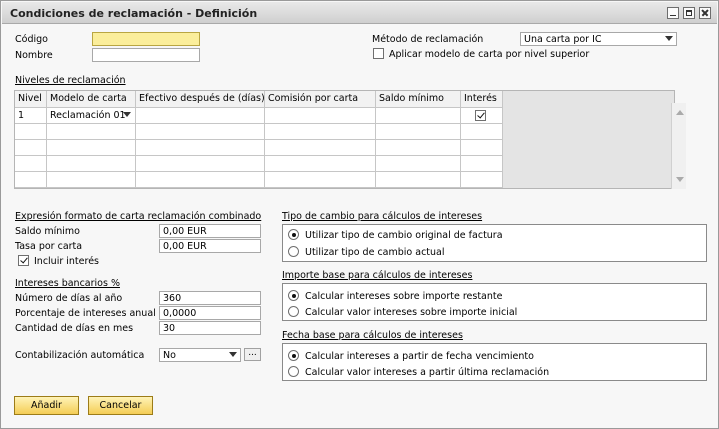 This screenshot has width=719, height=429. Describe the element at coordinates (680, 179) in the screenshot. I see `scroll-down-icon` at that location.